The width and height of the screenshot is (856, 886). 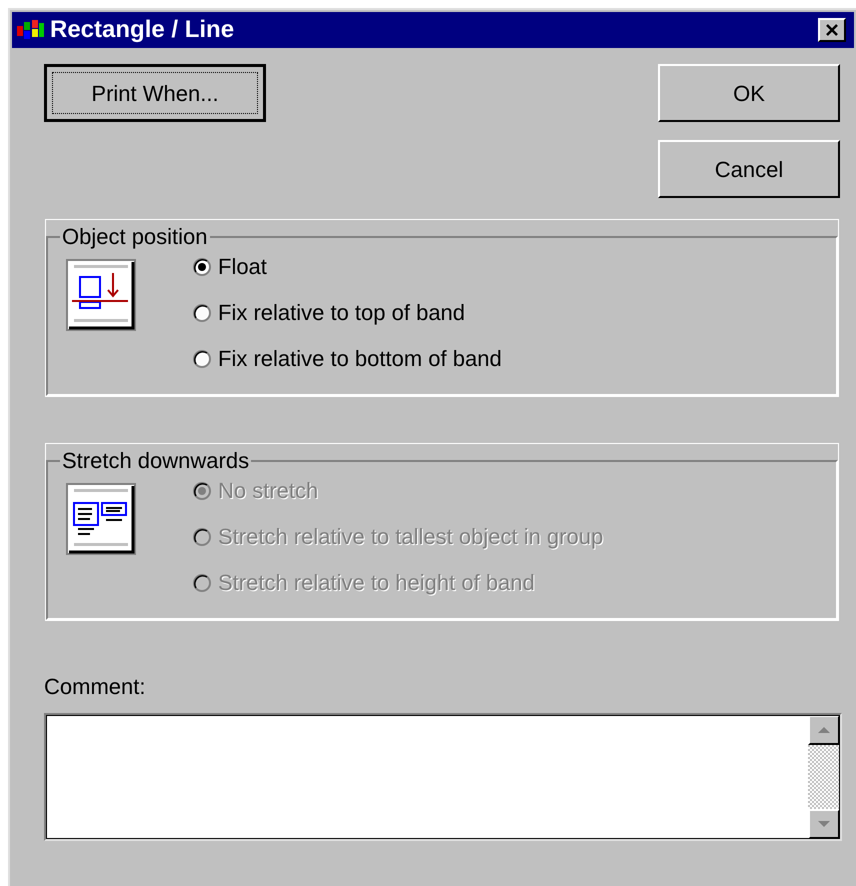 I want to click on close-icon, so click(x=832, y=30).